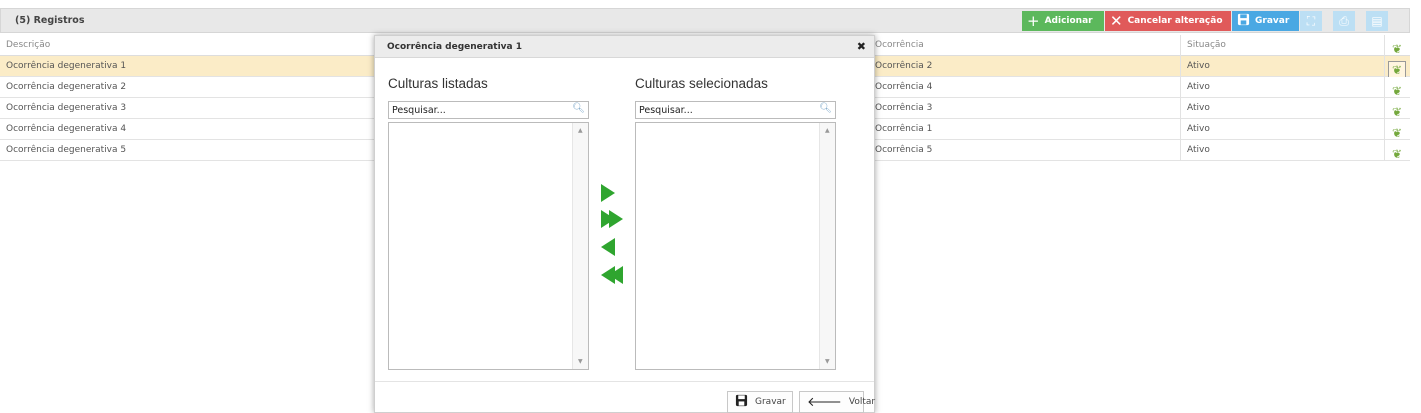  I want to click on available-search-box: 🔍︎, so click(488, 110).